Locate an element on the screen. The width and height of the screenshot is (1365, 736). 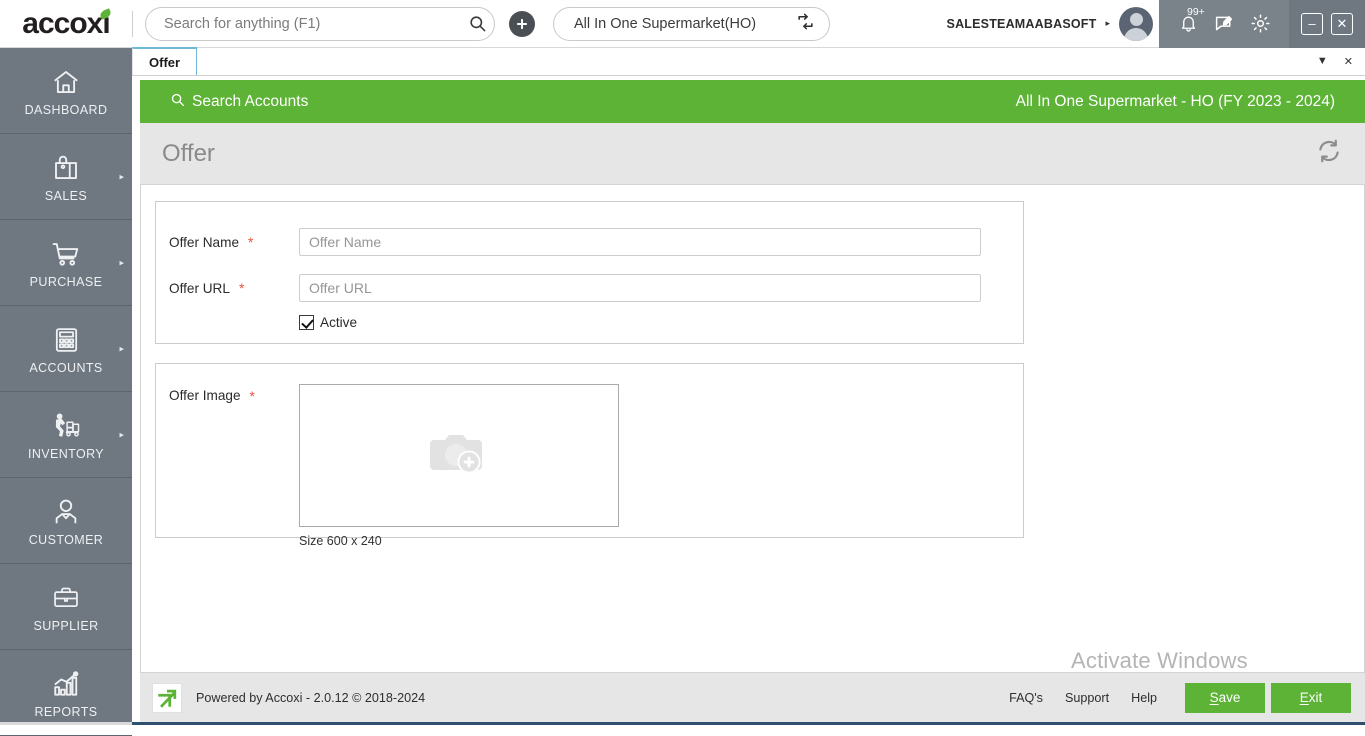
page-title: Offer is located at coordinates (188, 153).